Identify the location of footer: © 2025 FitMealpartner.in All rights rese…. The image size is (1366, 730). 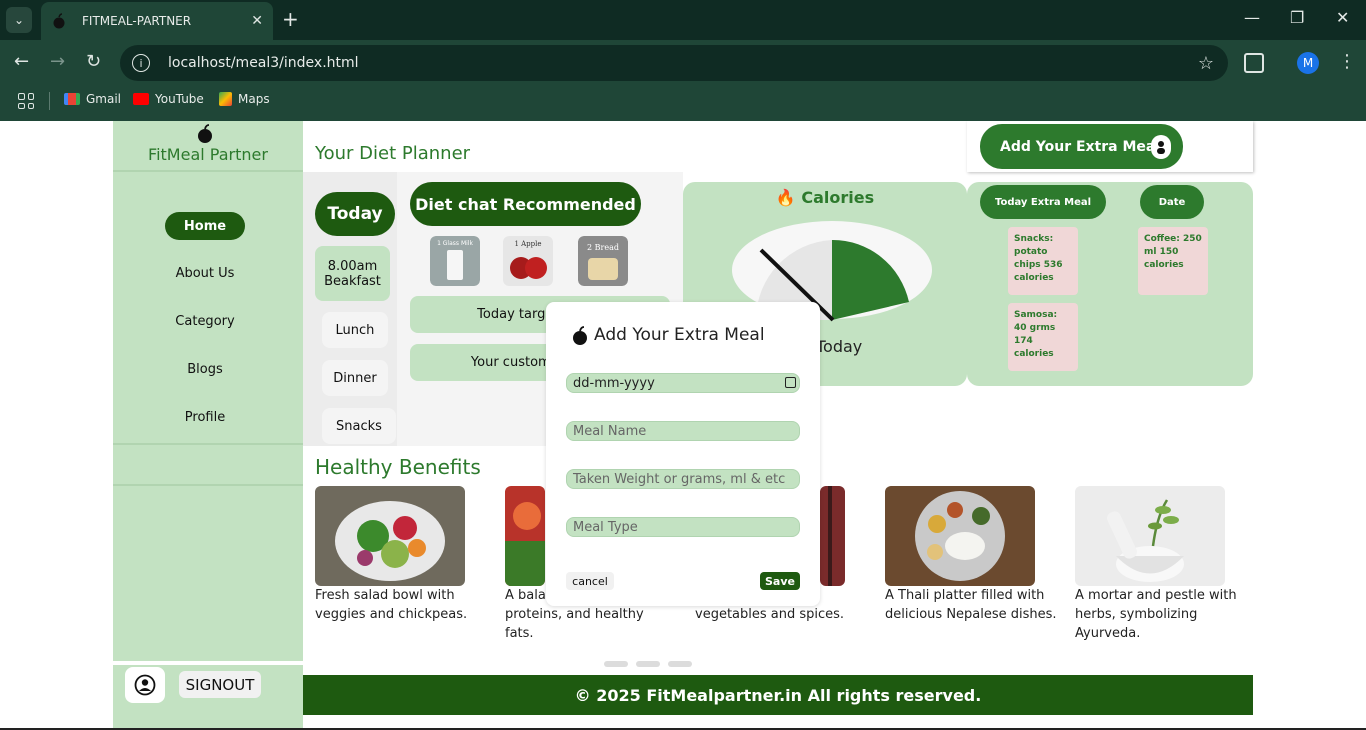
(778, 695).